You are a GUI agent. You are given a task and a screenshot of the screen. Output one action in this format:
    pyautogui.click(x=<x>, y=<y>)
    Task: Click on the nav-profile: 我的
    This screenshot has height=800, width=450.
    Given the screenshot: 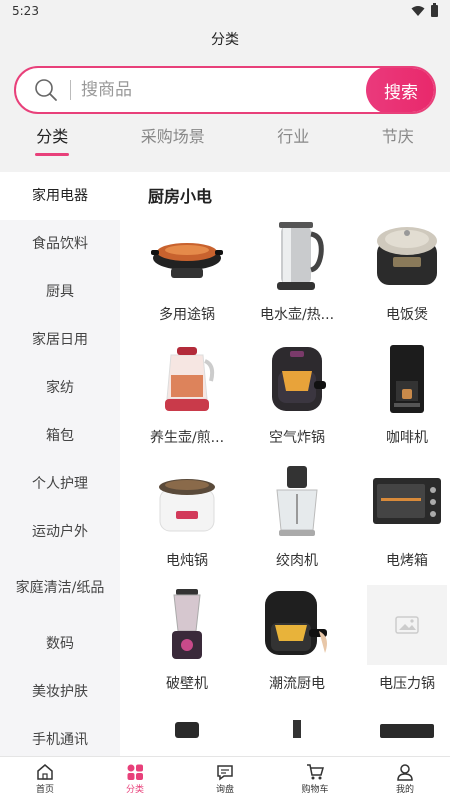 What is the action you would take?
    pyautogui.click(x=405, y=778)
    